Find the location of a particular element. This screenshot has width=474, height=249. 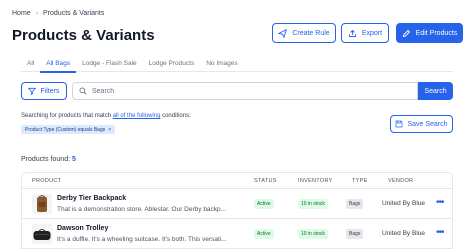

chevron-right-icon: › is located at coordinates (37, 13).